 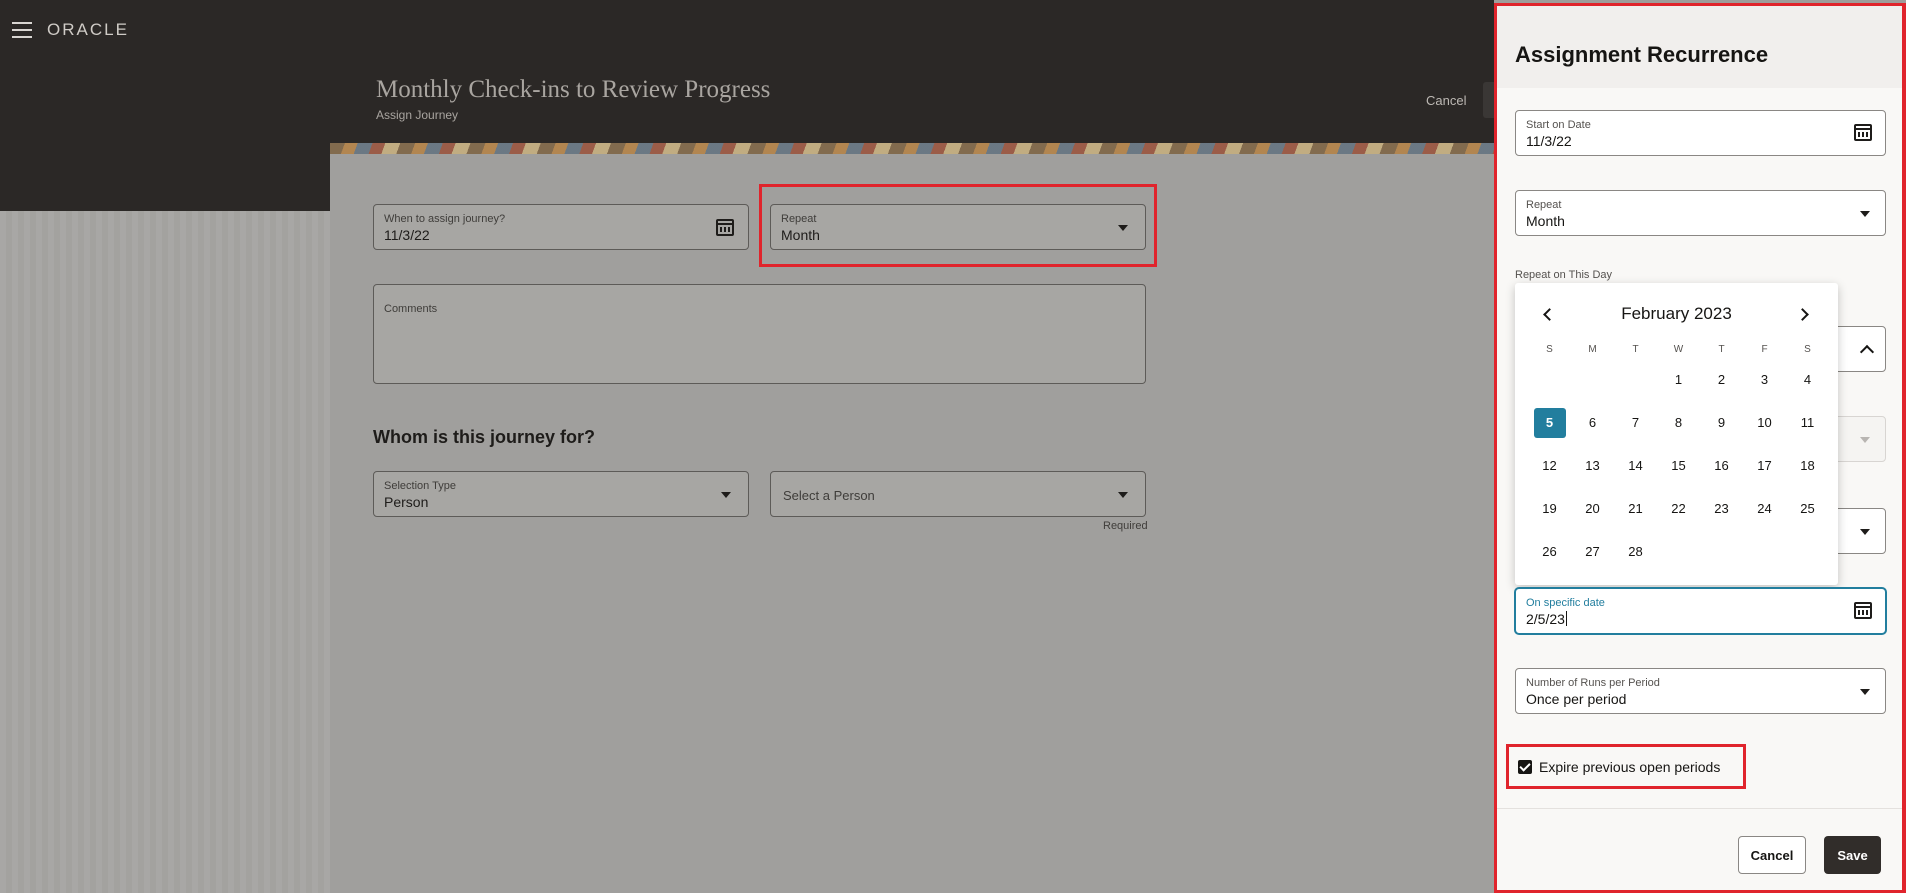 What do you see at coordinates (1807, 422) in the screenshot?
I see `calendar-day: 11` at bounding box center [1807, 422].